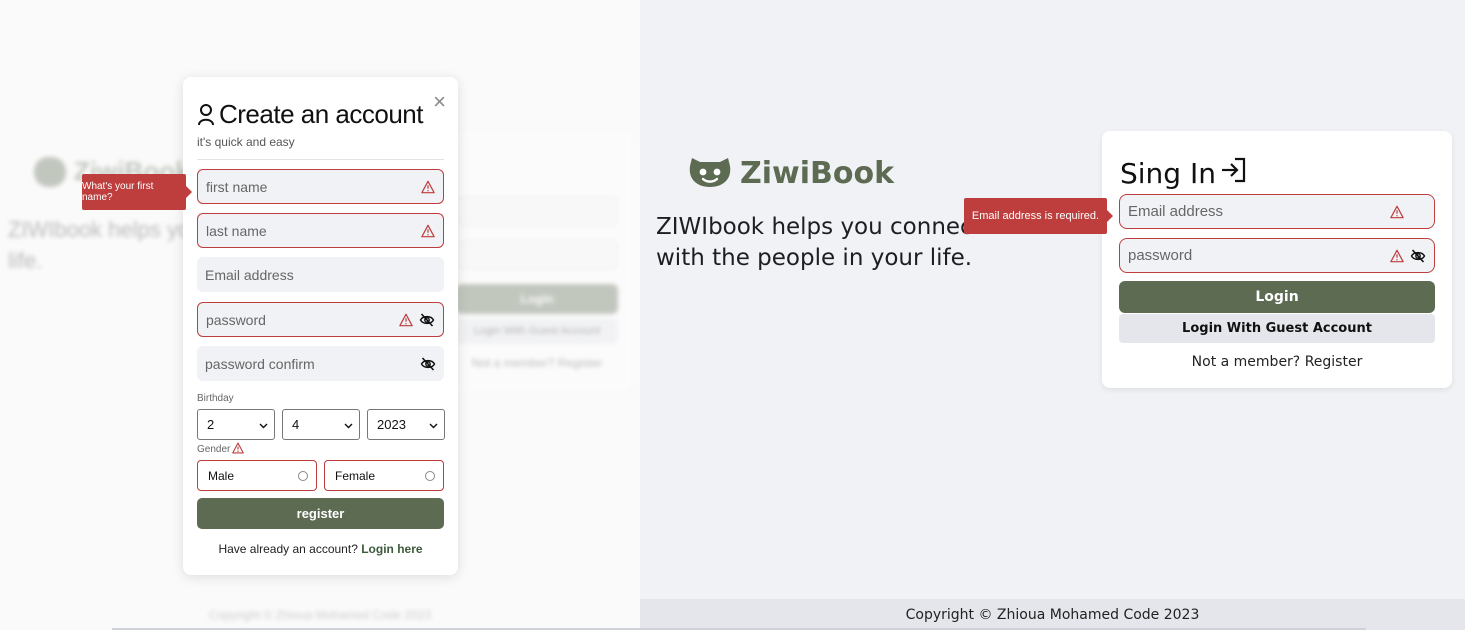 The height and width of the screenshot is (630, 1465). What do you see at coordinates (50, 171) in the screenshot?
I see `bg-logo-icon` at bounding box center [50, 171].